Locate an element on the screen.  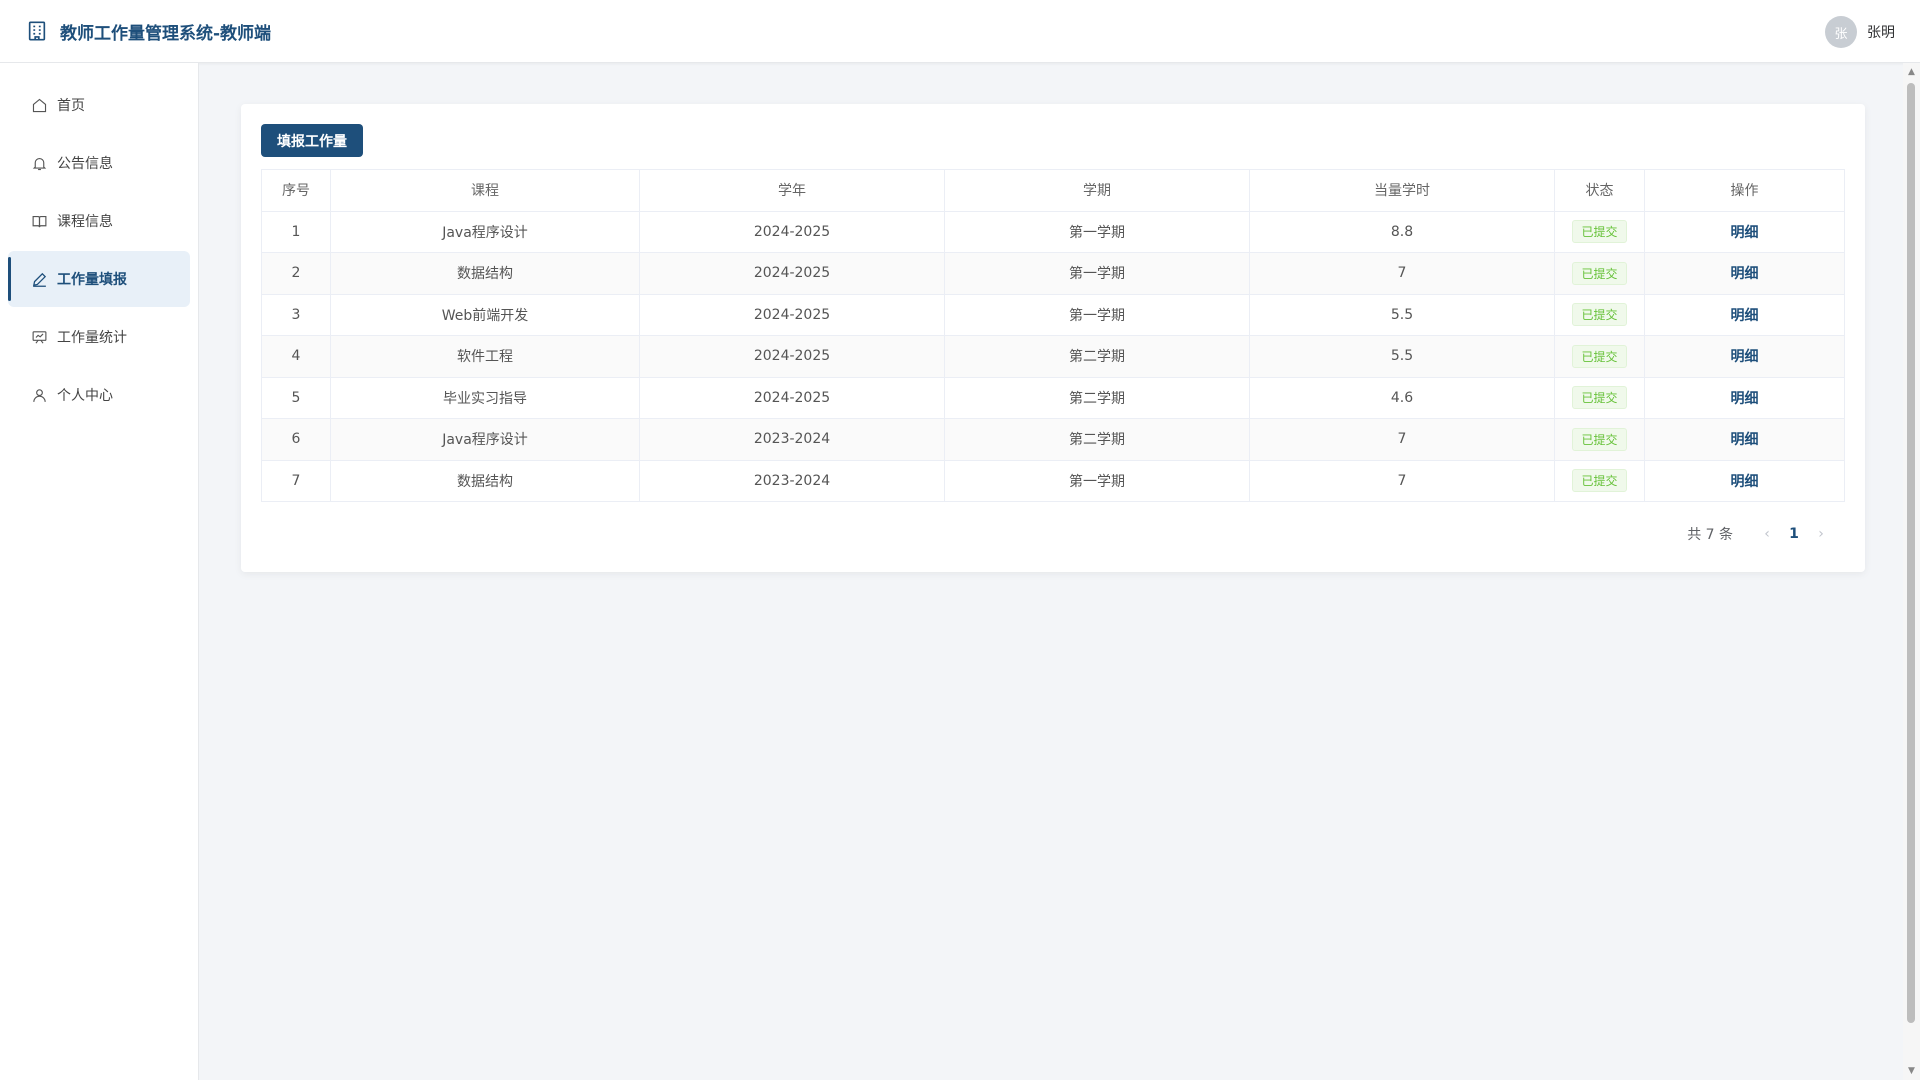
pagination-page: 1 is located at coordinates (1794, 534).